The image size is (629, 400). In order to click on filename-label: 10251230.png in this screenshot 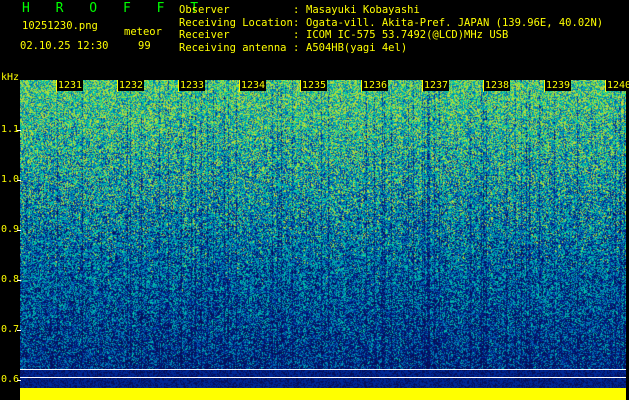, I will do `click(60, 26)`.